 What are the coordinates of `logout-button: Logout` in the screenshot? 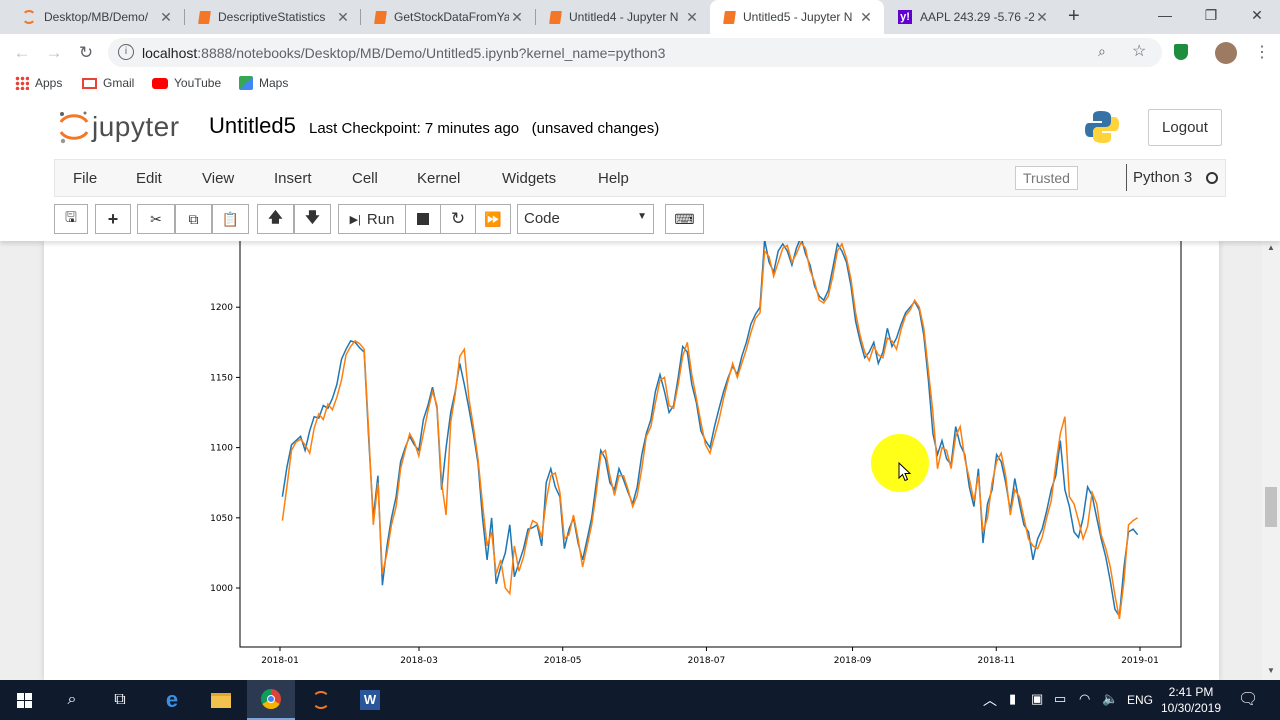 It's located at (1185, 127).